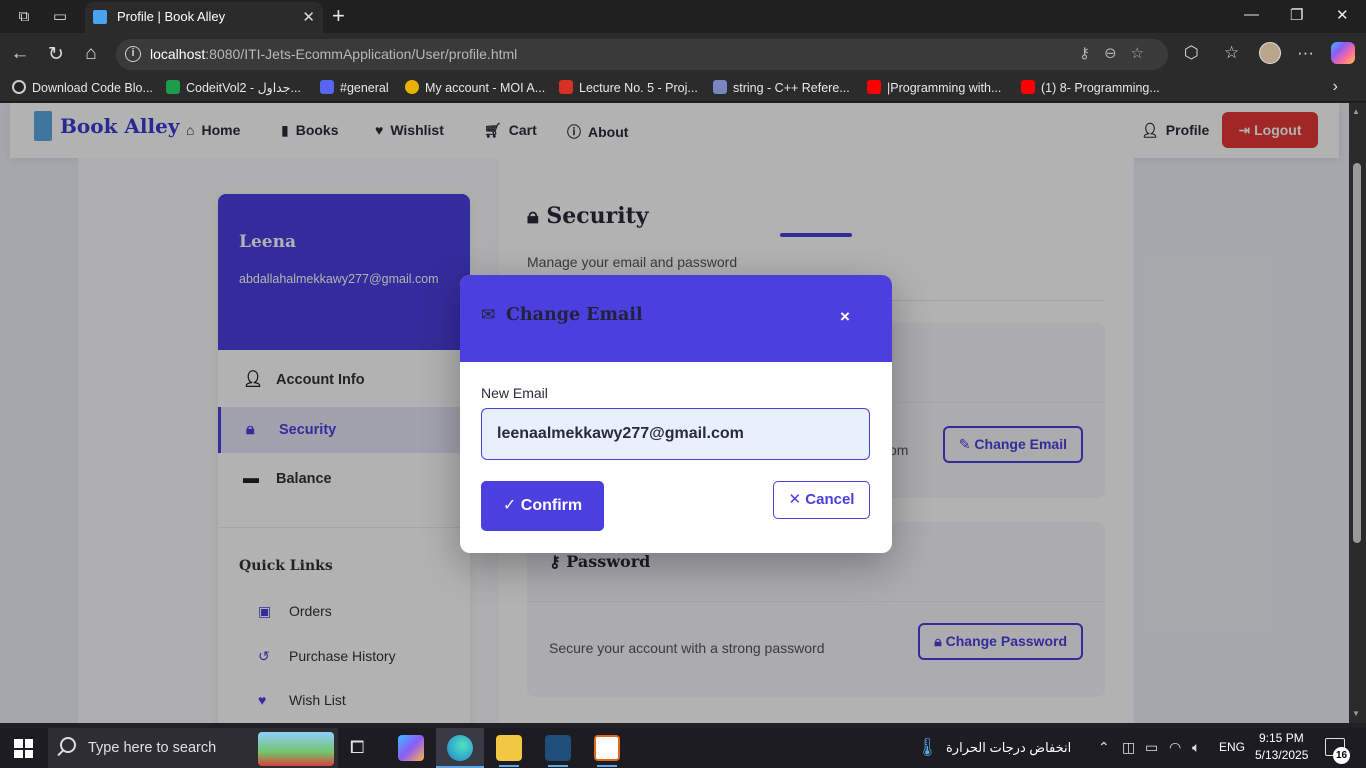  What do you see at coordinates (1144, 53) in the screenshot?
I see `favorite-star-icon: ☆` at bounding box center [1144, 53].